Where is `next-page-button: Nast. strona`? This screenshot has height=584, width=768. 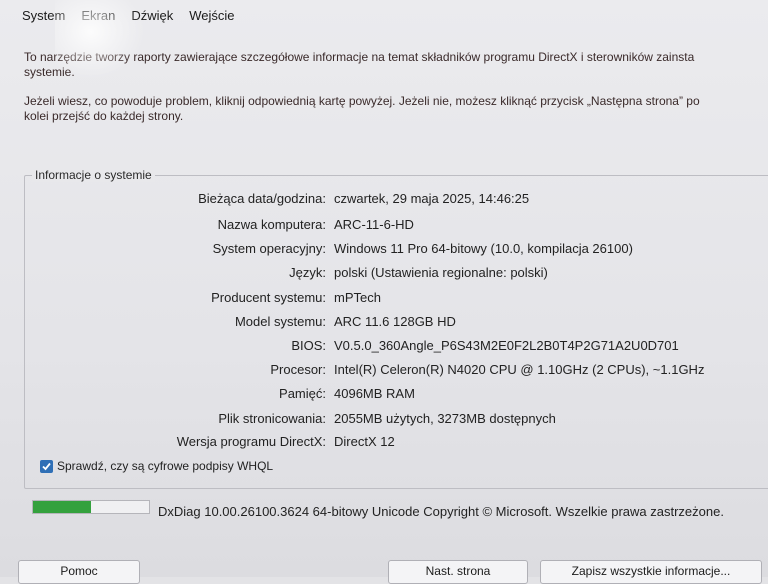
next-page-button: Nast. strona is located at coordinates (458, 572).